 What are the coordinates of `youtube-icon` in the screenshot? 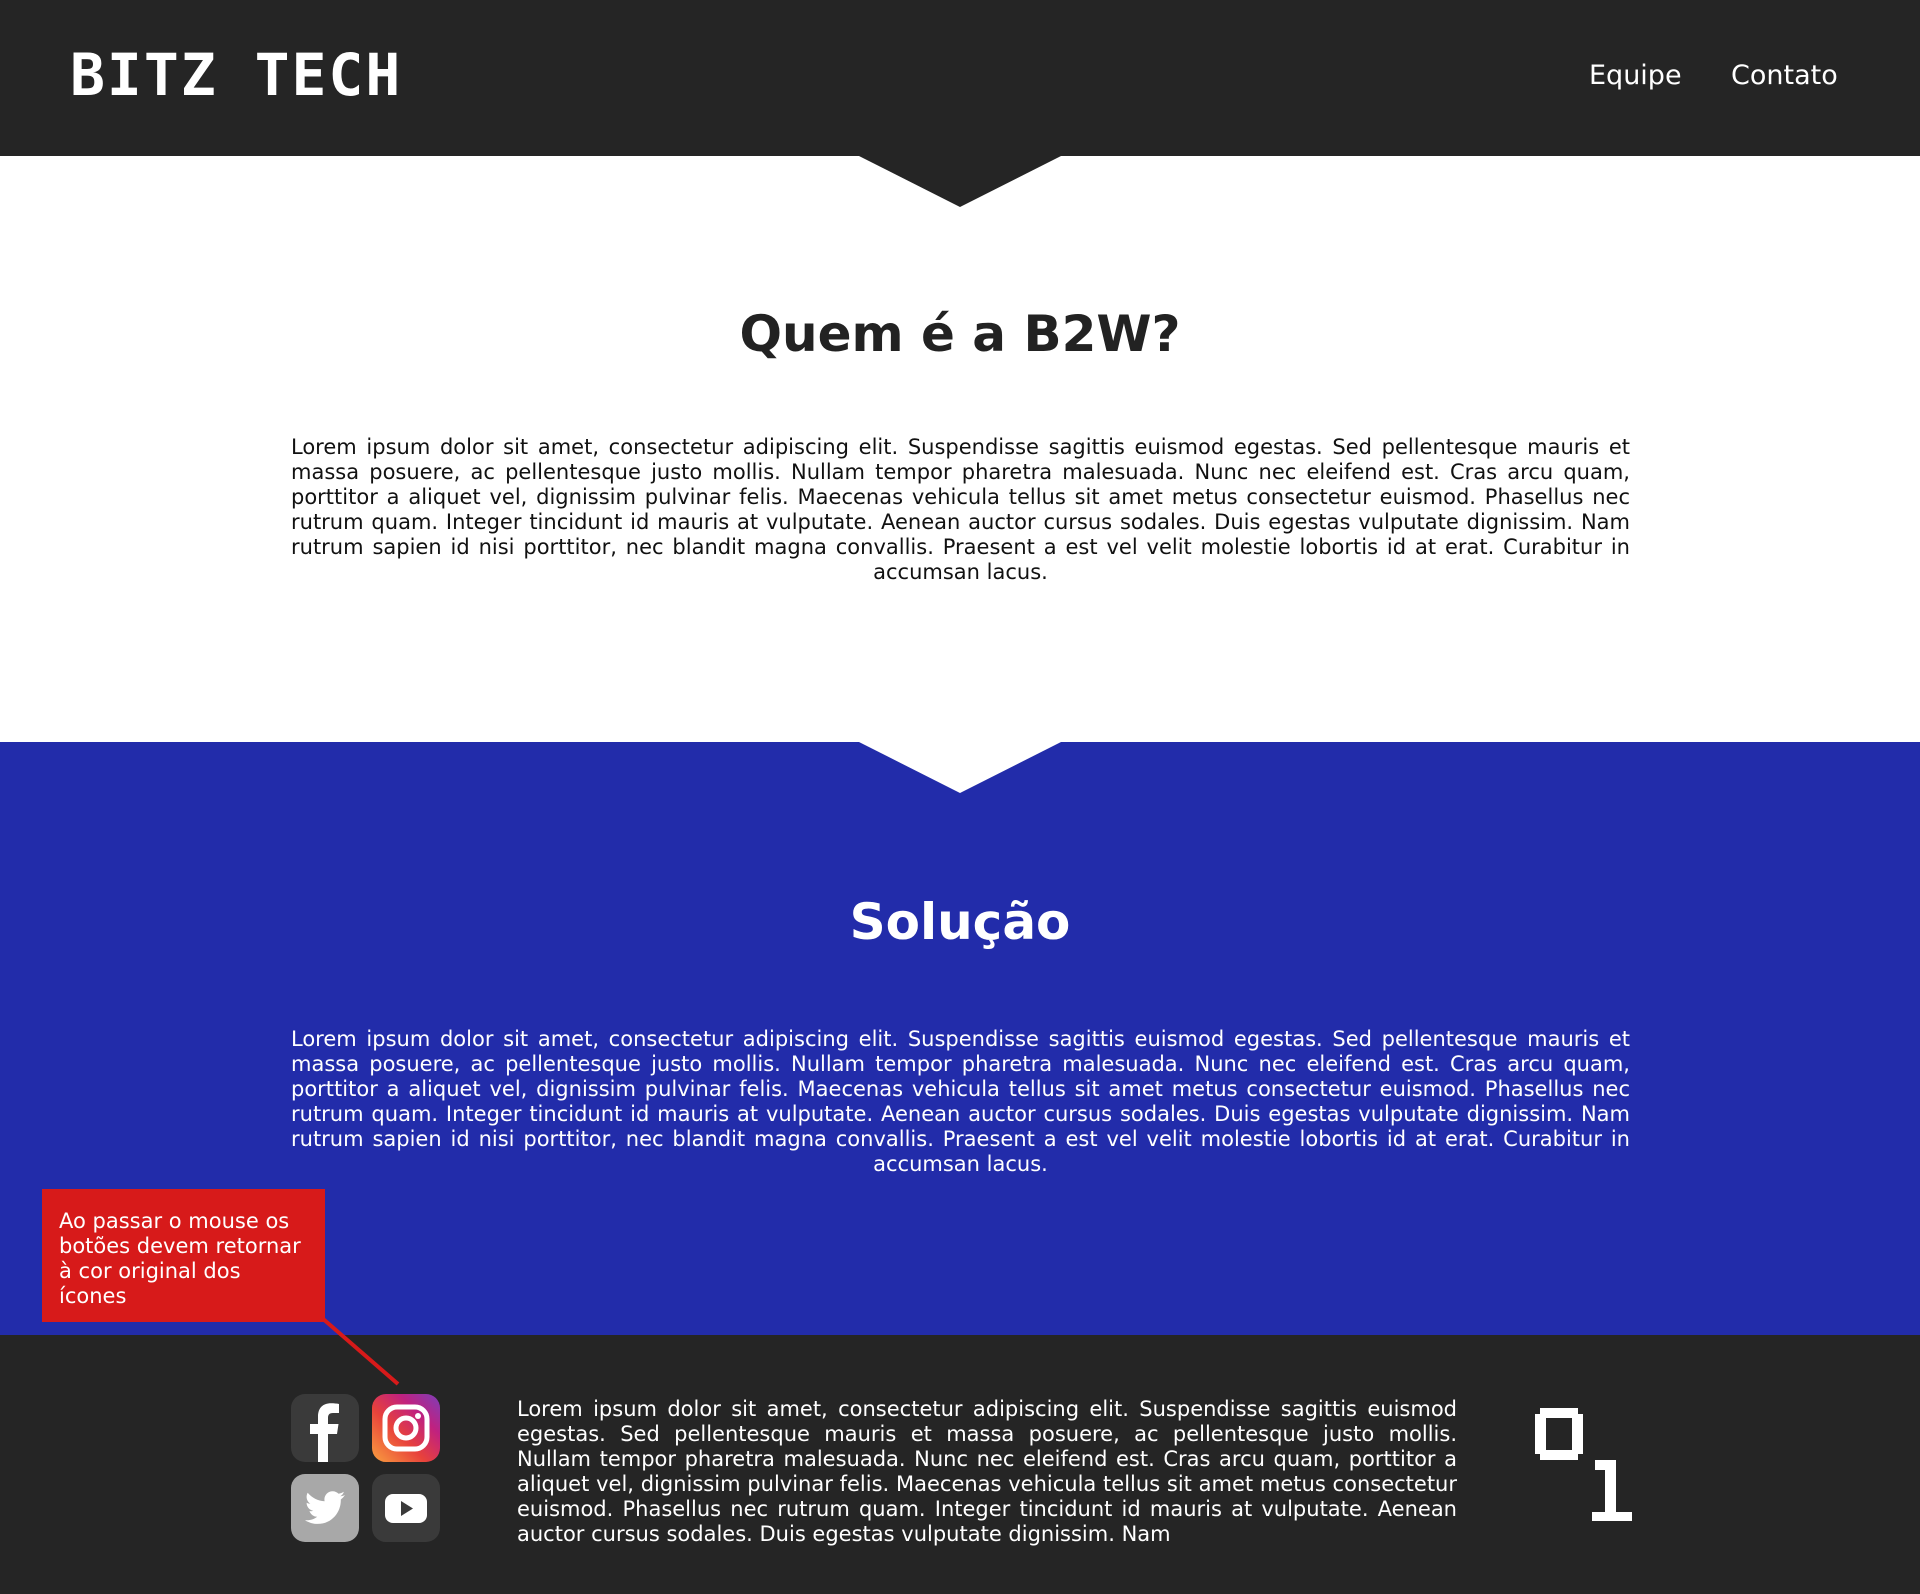 It's located at (406, 1508).